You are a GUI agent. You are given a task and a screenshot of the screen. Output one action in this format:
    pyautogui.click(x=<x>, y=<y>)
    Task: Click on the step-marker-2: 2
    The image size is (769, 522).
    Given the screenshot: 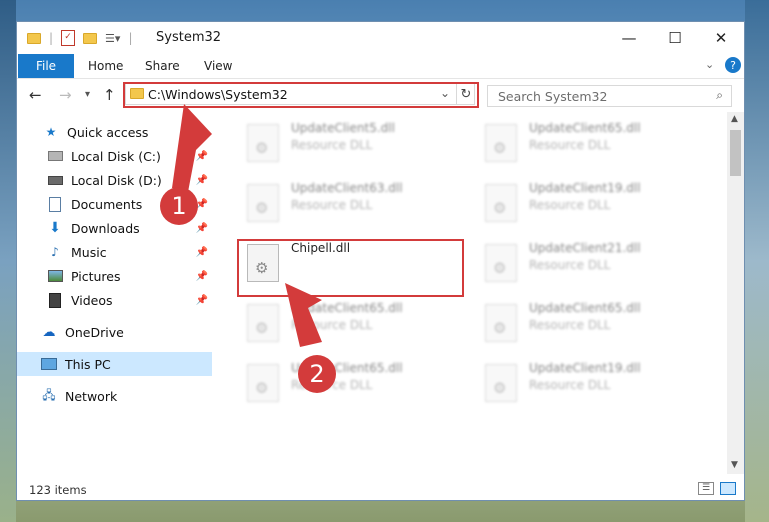 What is the action you would take?
    pyautogui.click(x=317, y=374)
    